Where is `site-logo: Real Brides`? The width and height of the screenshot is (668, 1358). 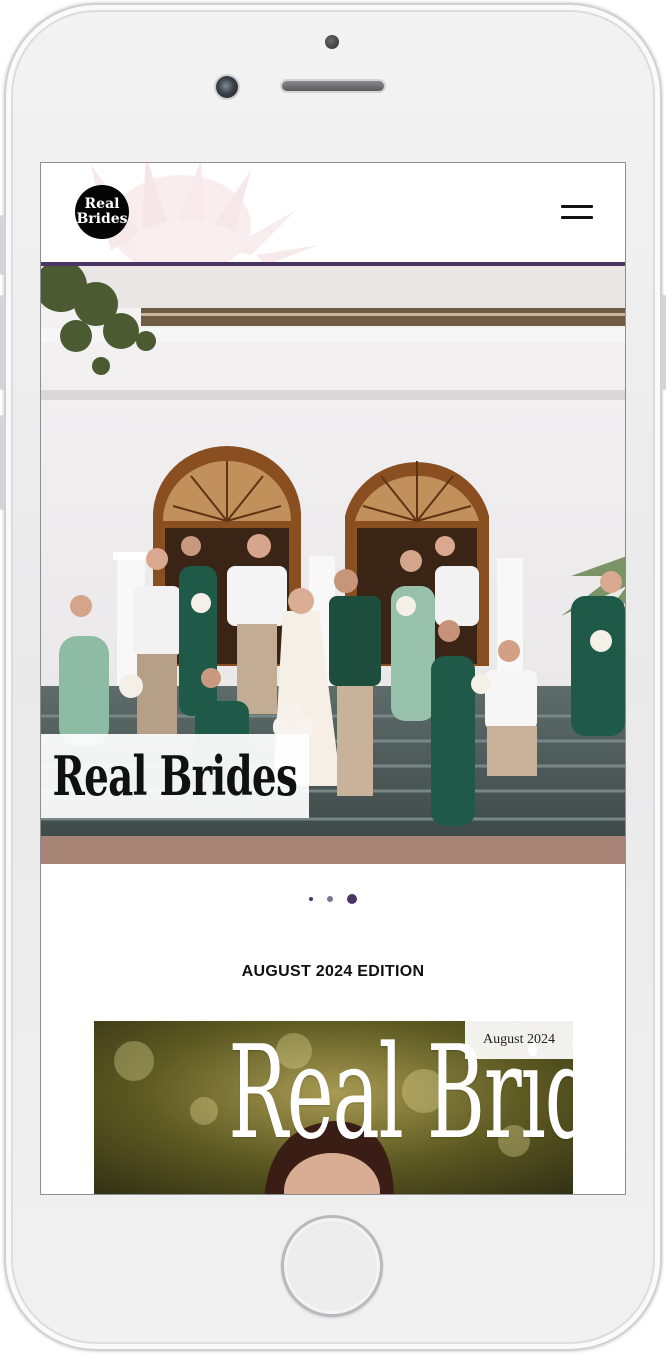
site-logo: Real Brides is located at coordinates (102, 212).